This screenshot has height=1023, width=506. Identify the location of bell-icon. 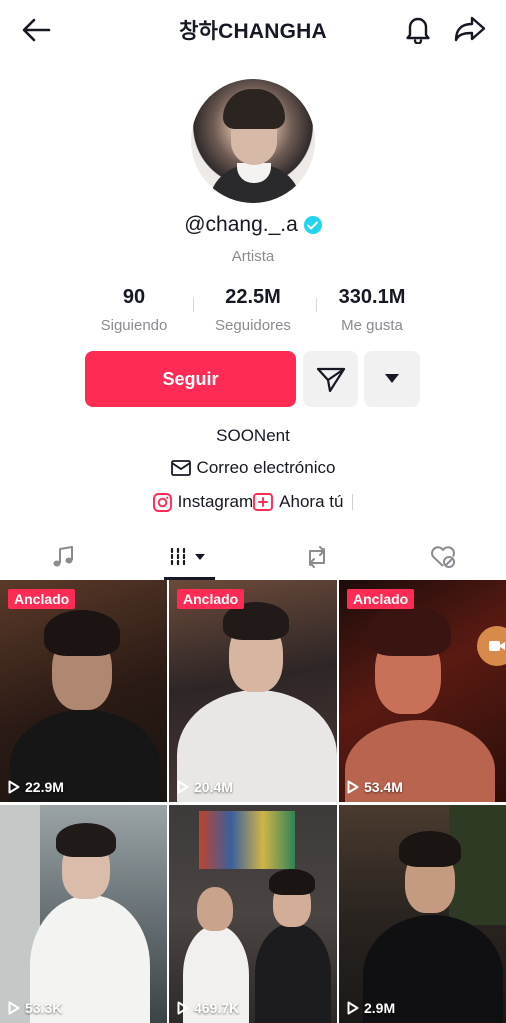
(418, 30).